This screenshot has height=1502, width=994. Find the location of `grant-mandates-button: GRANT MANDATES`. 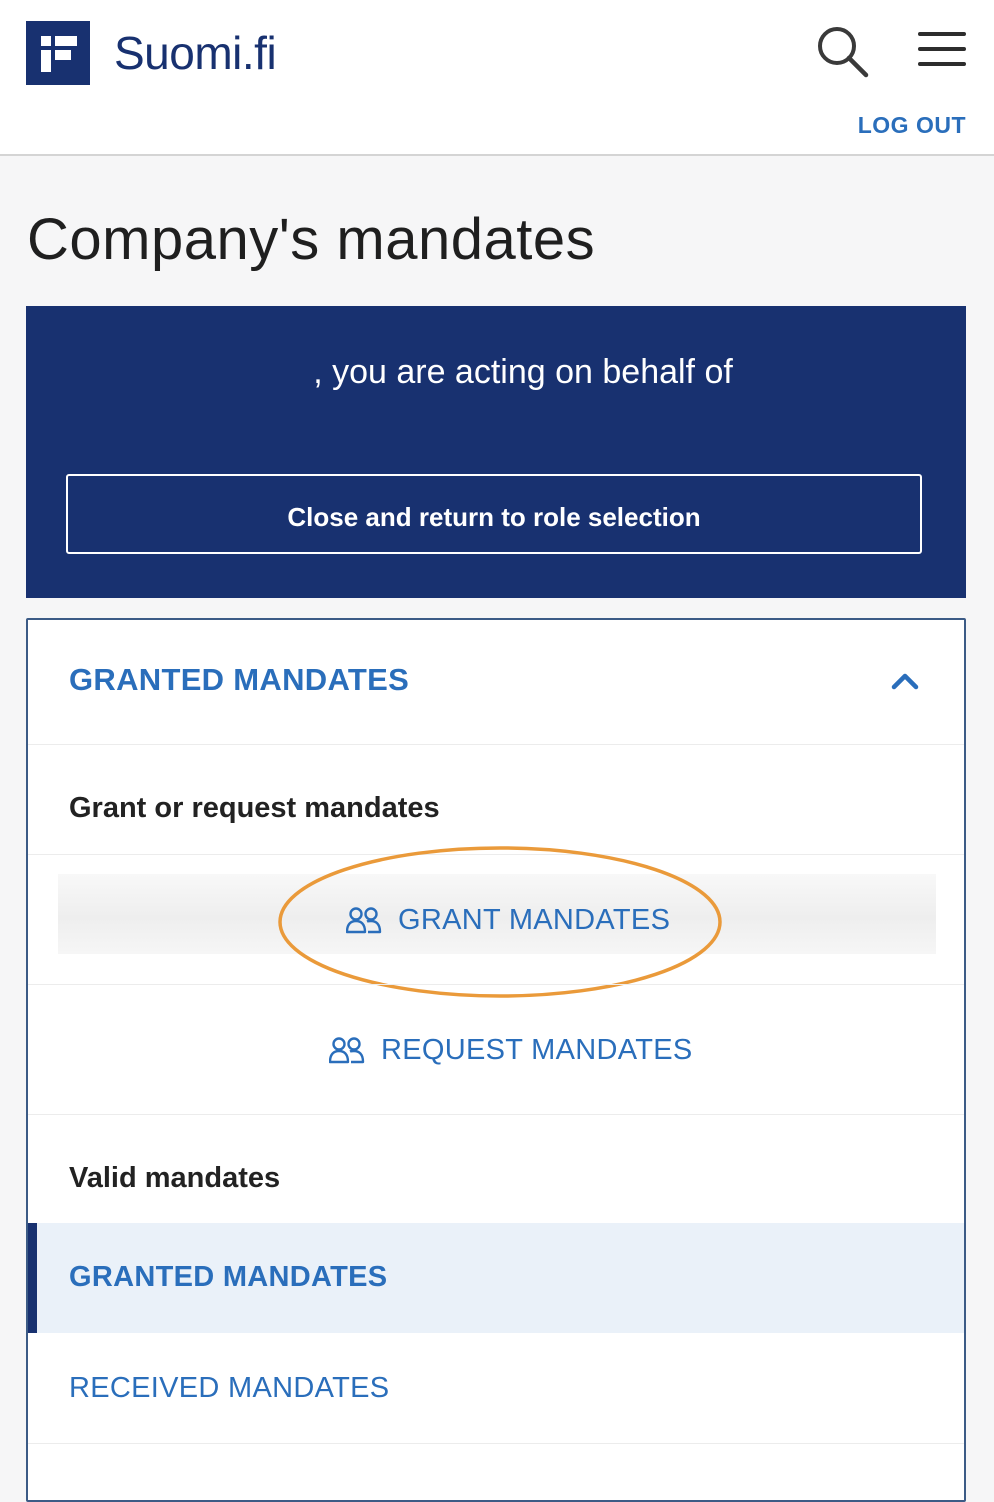

grant-mandates-button: GRANT MANDATES is located at coordinates (508, 920).